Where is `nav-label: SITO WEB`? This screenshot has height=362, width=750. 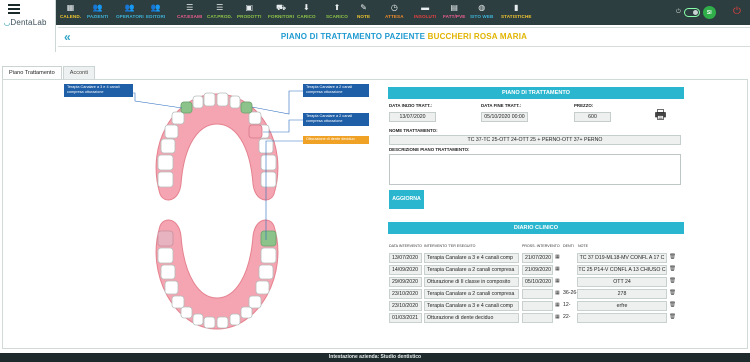
nav-label: SITO WEB is located at coordinates (482, 16).